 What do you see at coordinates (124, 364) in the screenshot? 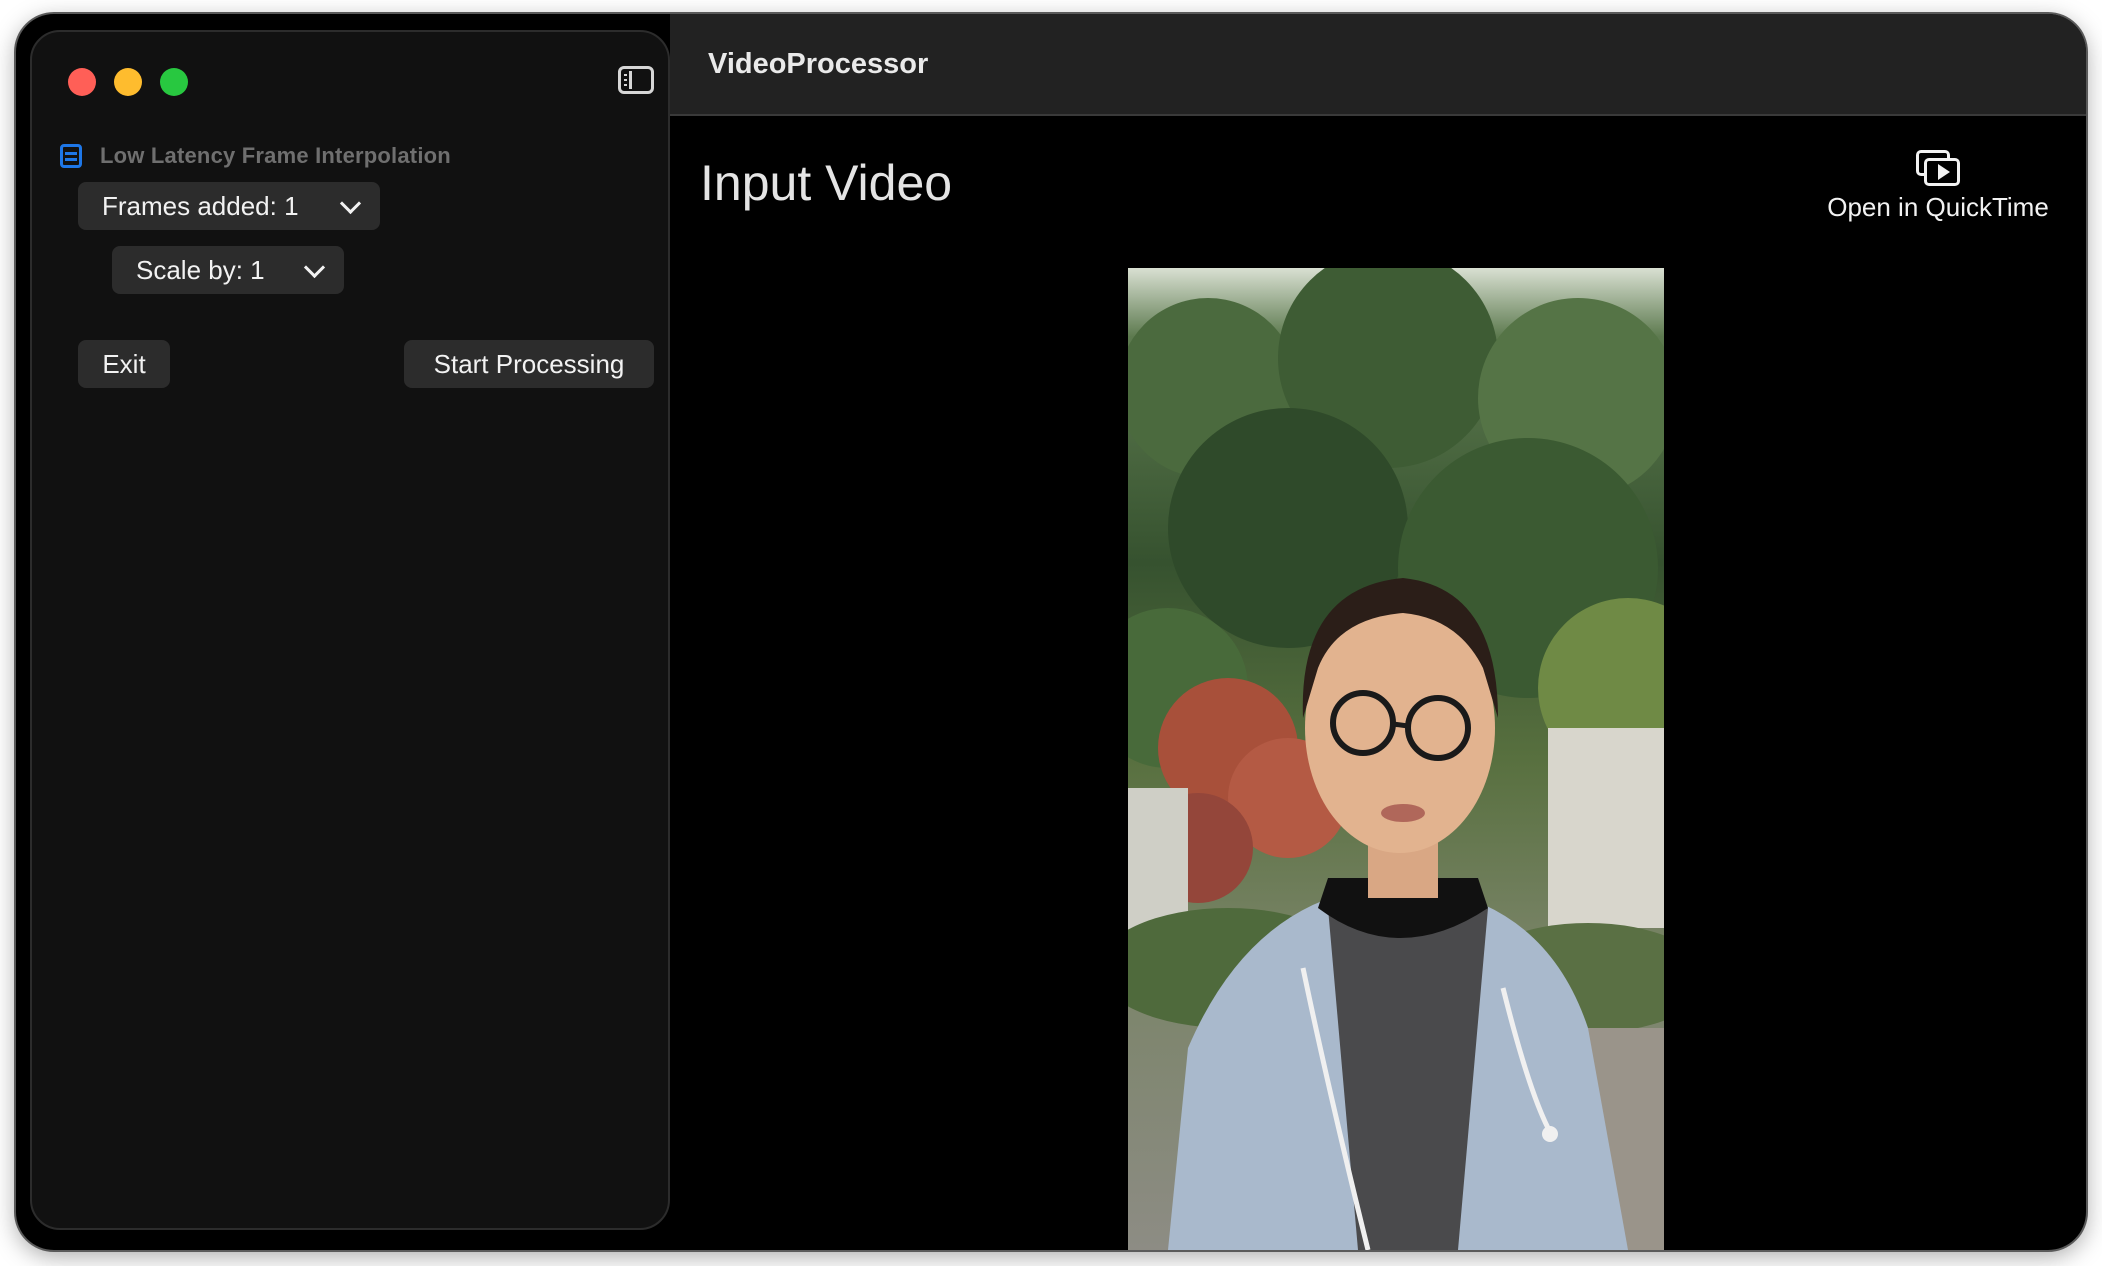
I see `exit-button: Exit` at bounding box center [124, 364].